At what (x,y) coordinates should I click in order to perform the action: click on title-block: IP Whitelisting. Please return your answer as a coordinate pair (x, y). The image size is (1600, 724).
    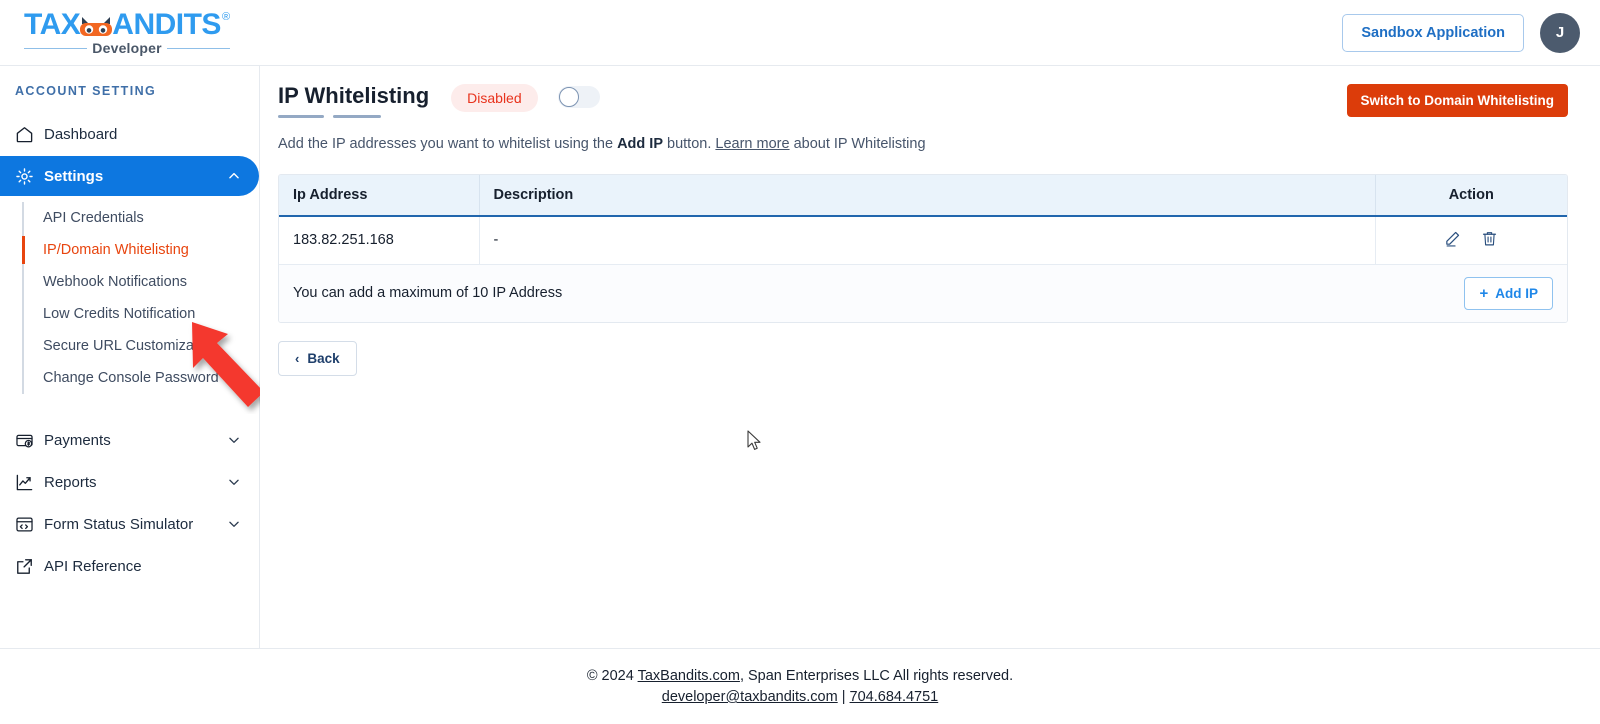
    Looking at the image, I should click on (354, 101).